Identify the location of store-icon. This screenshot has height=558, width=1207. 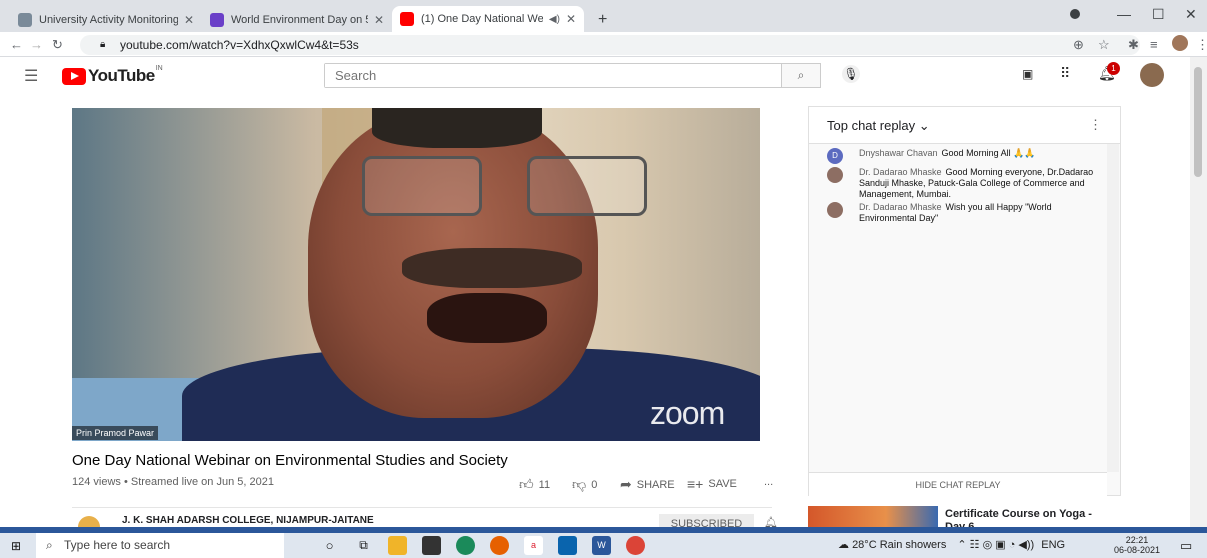
(431, 545).